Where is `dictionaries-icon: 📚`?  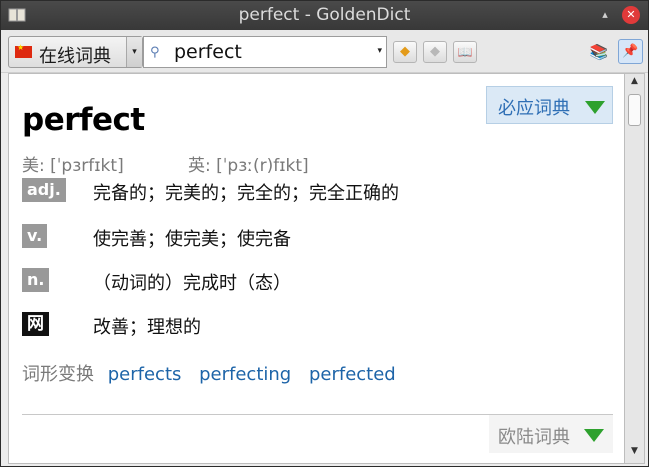
dictionaries-icon: 📚 is located at coordinates (599, 52).